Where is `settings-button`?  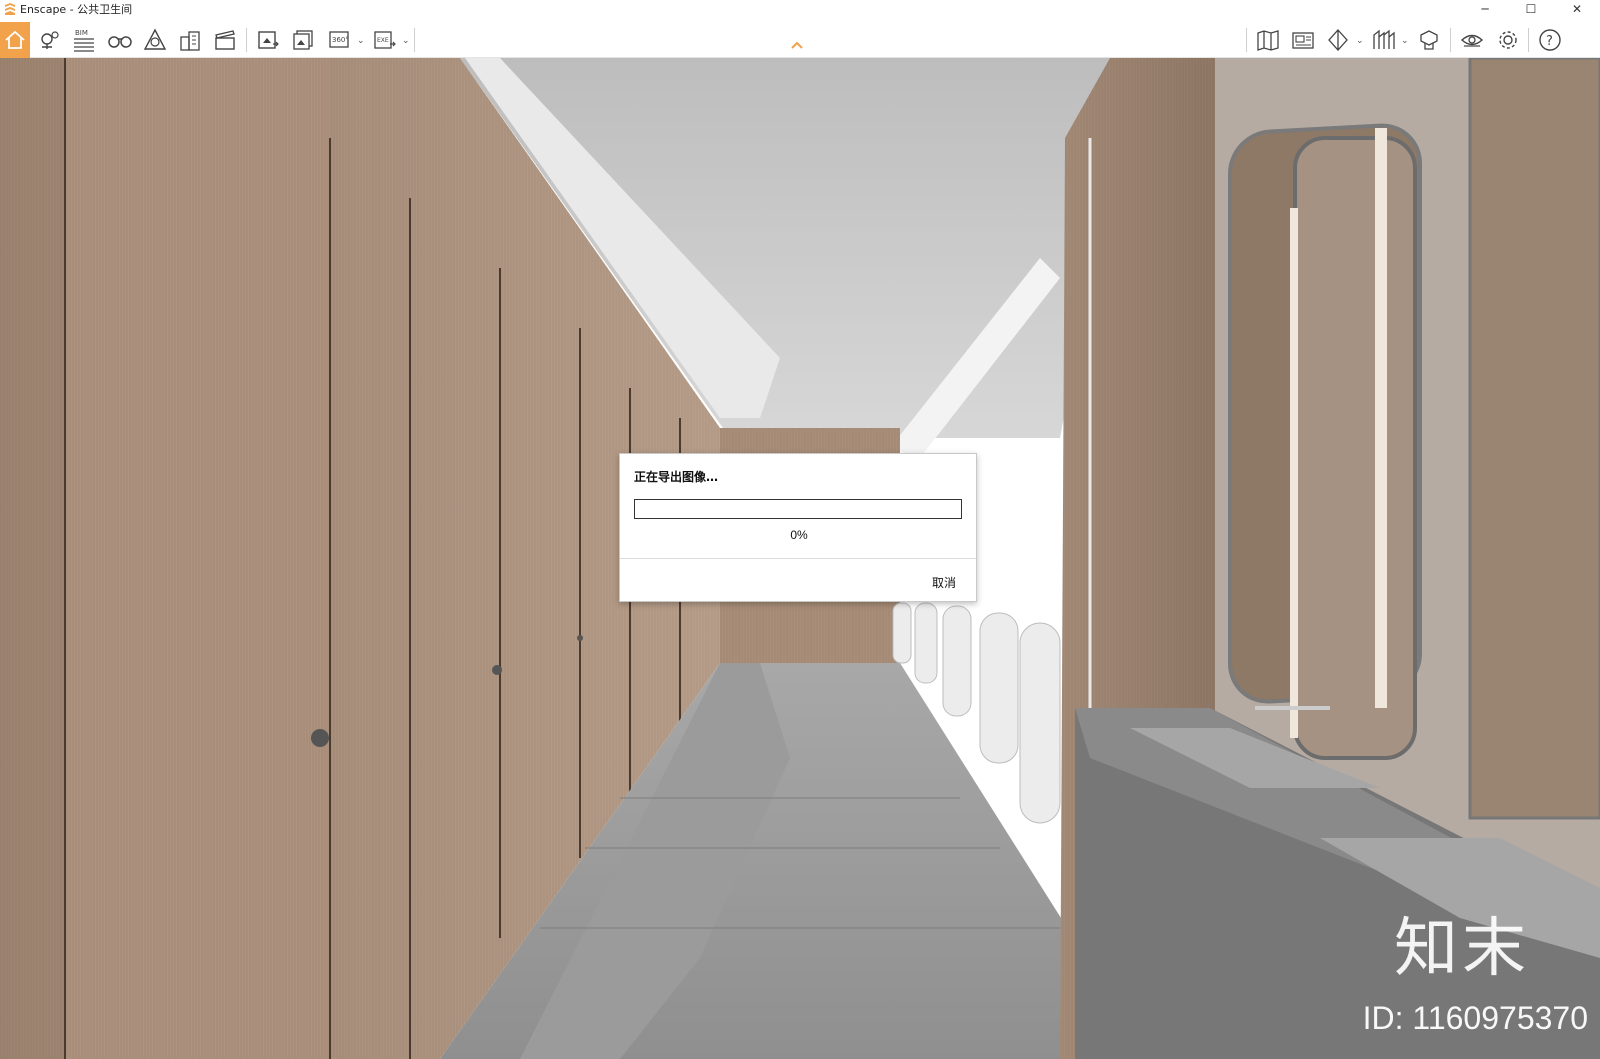 settings-button is located at coordinates (1508, 40).